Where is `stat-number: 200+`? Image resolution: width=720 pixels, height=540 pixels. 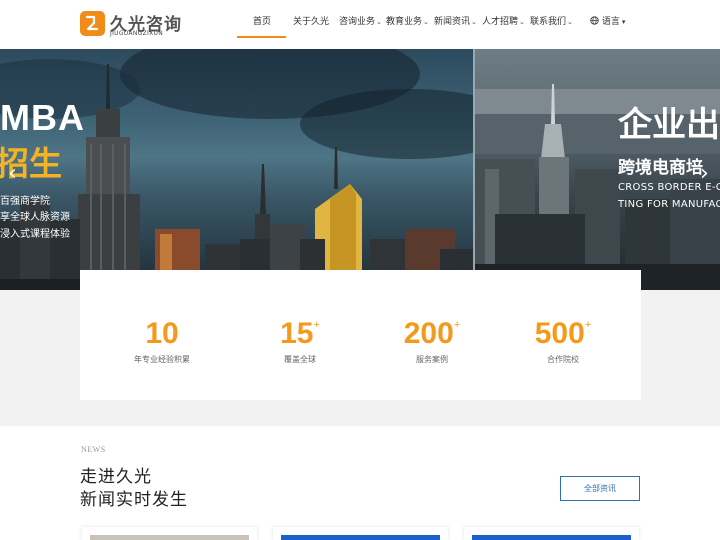
stat-number: 200+ is located at coordinates (432, 333).